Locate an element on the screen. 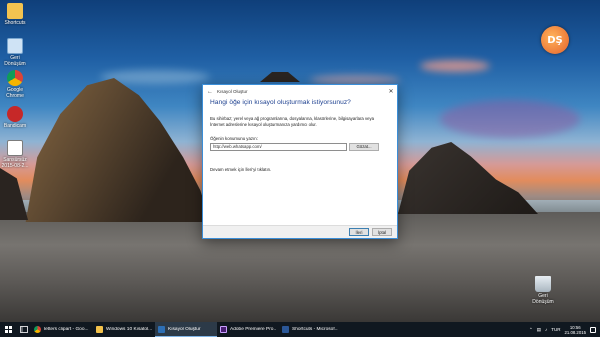 The width and height of the screenshot is (600, 337). system-tray: ⌃ ▤ ♪ TUR 10:56 21.08.2015 is located at coordinates (564, 329).